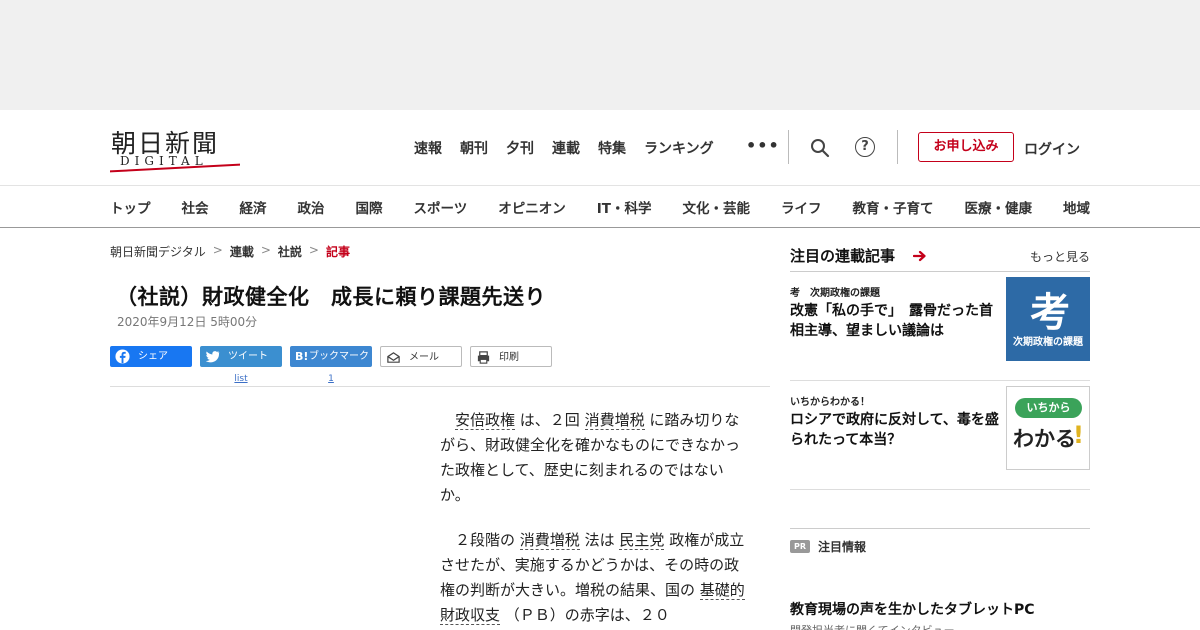 This screenshot has width=1200, height=630. I want to click on thumbnail-word: わかる, so click(1044, 439).